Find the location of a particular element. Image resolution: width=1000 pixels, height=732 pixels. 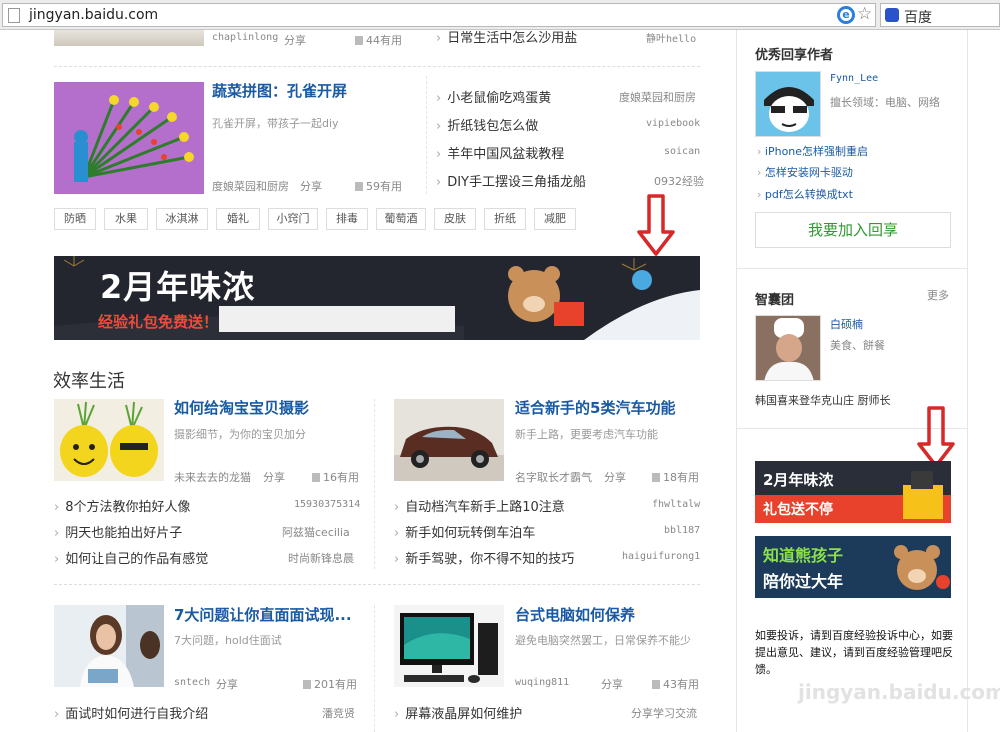

avatar-art is located at coordinates (788, 104).